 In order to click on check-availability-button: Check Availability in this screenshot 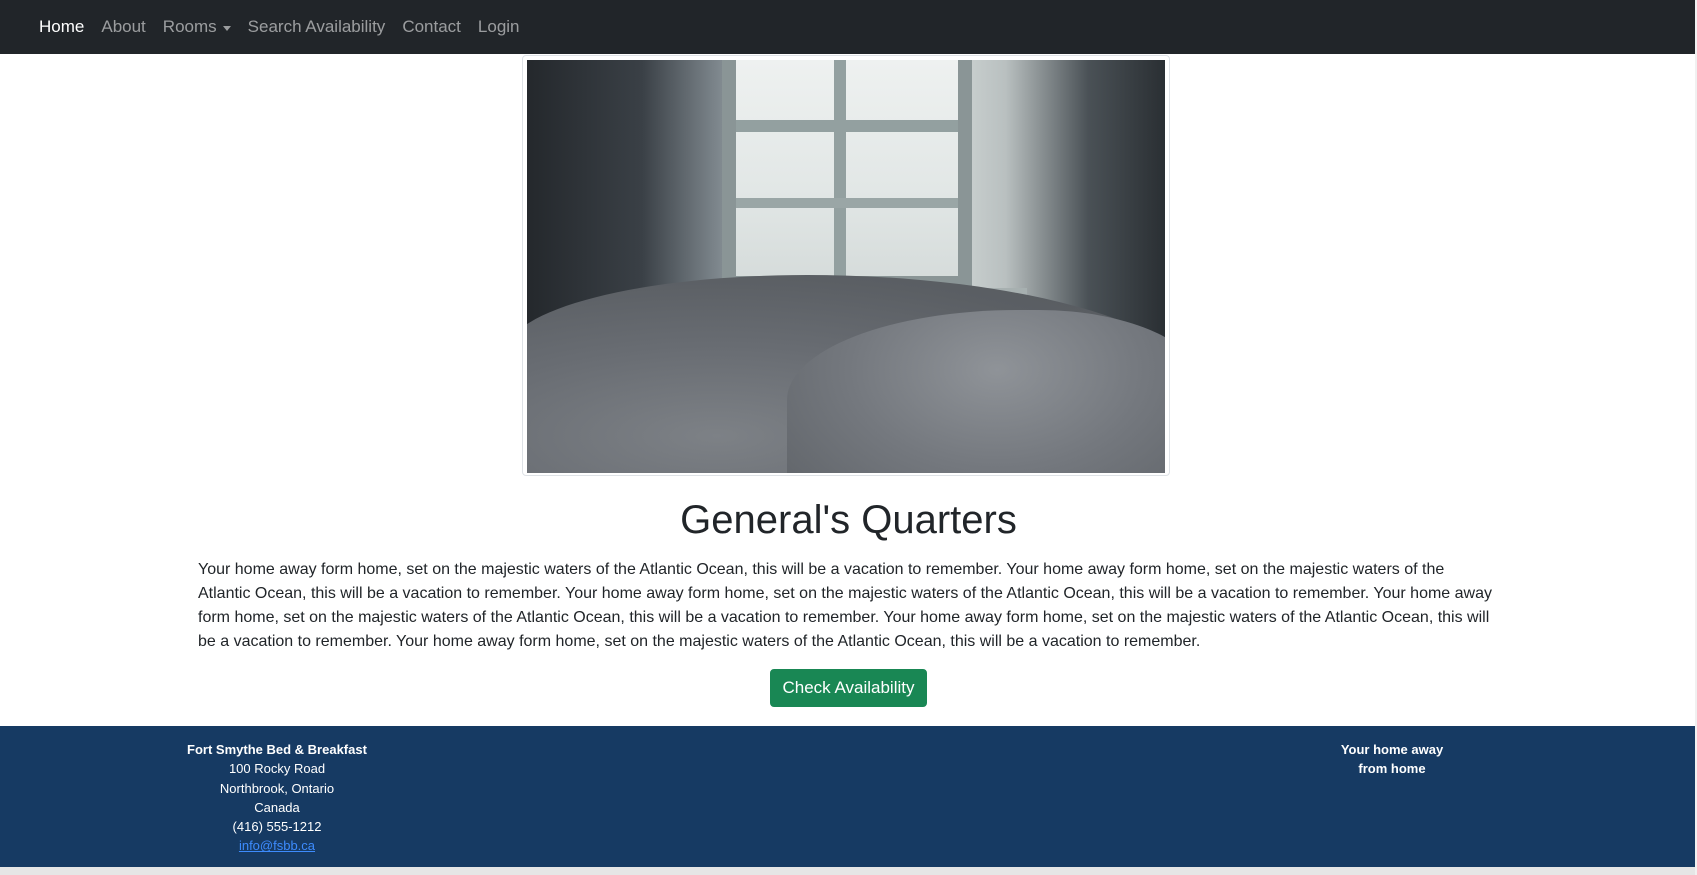, I will do `click(848, 688)`.